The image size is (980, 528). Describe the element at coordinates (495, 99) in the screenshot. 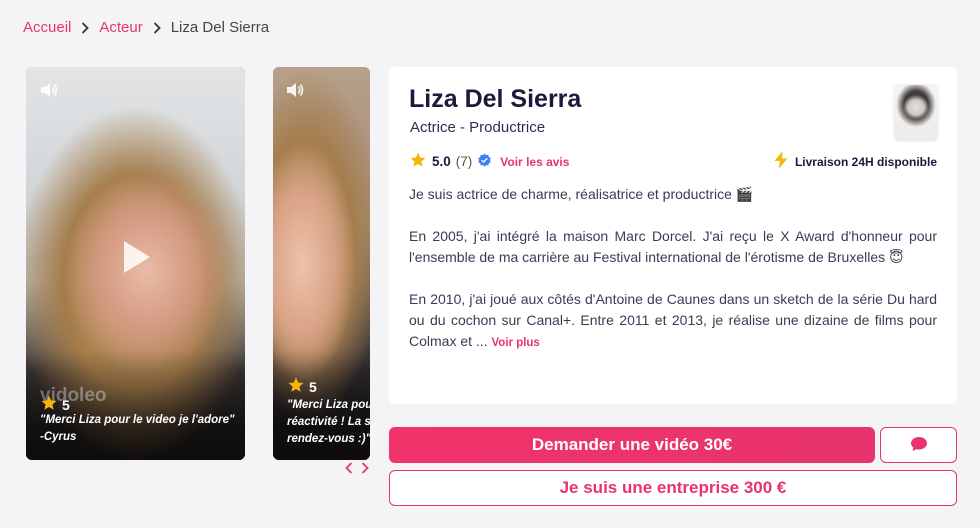

I see `profile-name: Liza Del Sierra` at that location.